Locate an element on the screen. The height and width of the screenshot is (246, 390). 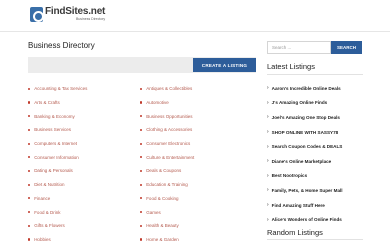
category-label: Business Services is located at coordinates (52, 130).